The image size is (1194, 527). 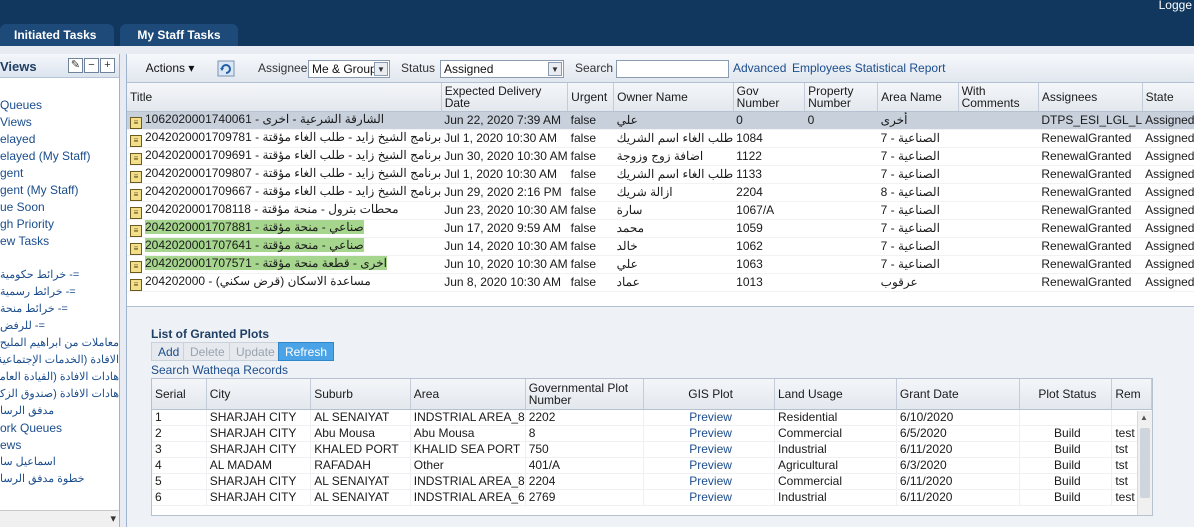 What do you see at coordinates (59, 139) in the screenshot?
I see `sidebar-item: elayed` at bounding box center [59, 139].